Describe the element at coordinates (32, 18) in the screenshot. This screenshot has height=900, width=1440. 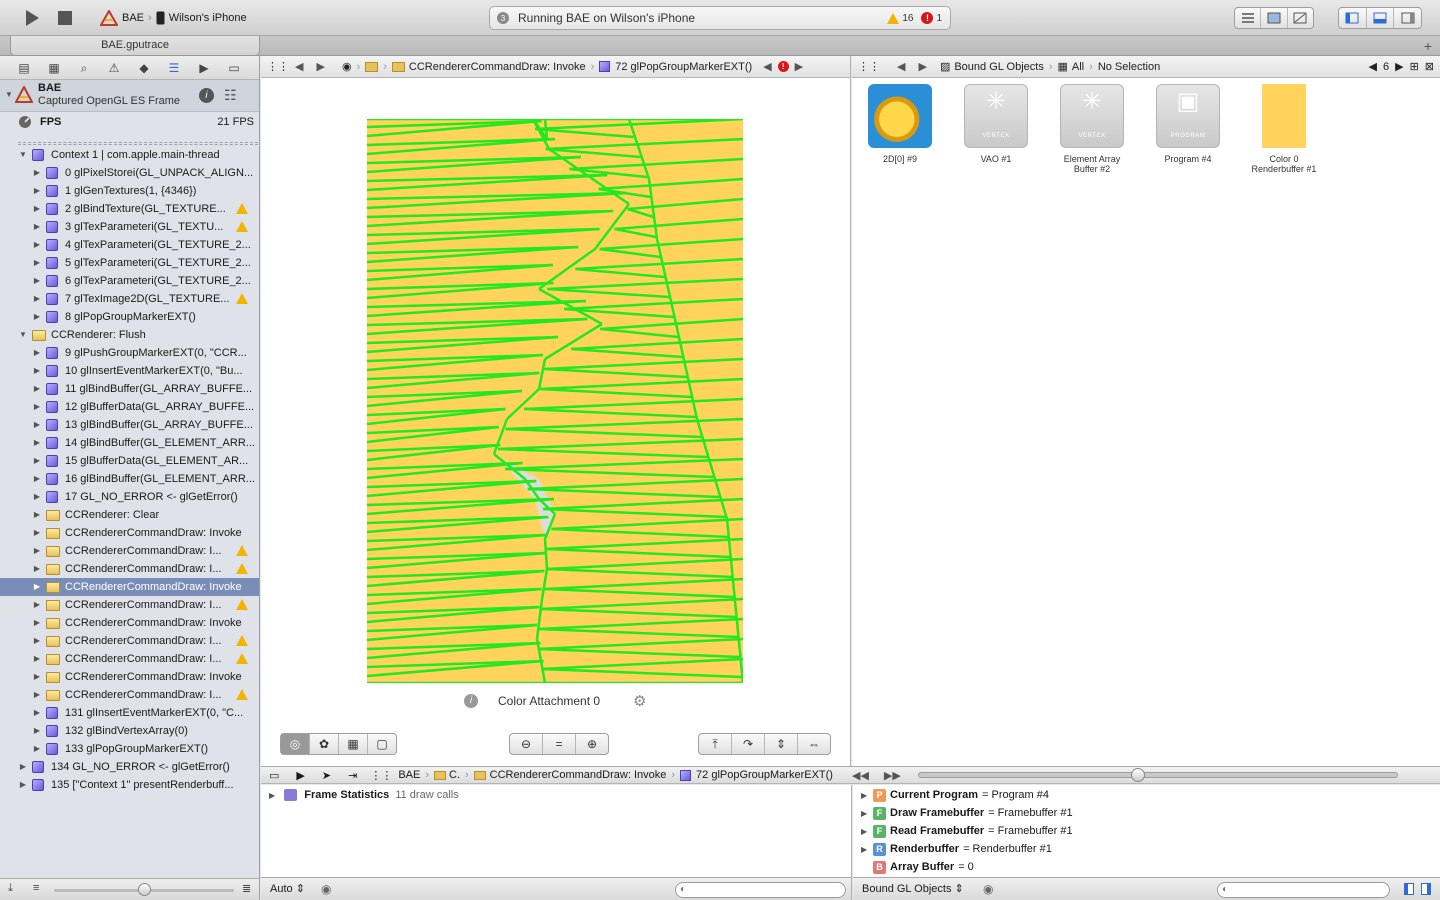
I see `run-button` at that location.